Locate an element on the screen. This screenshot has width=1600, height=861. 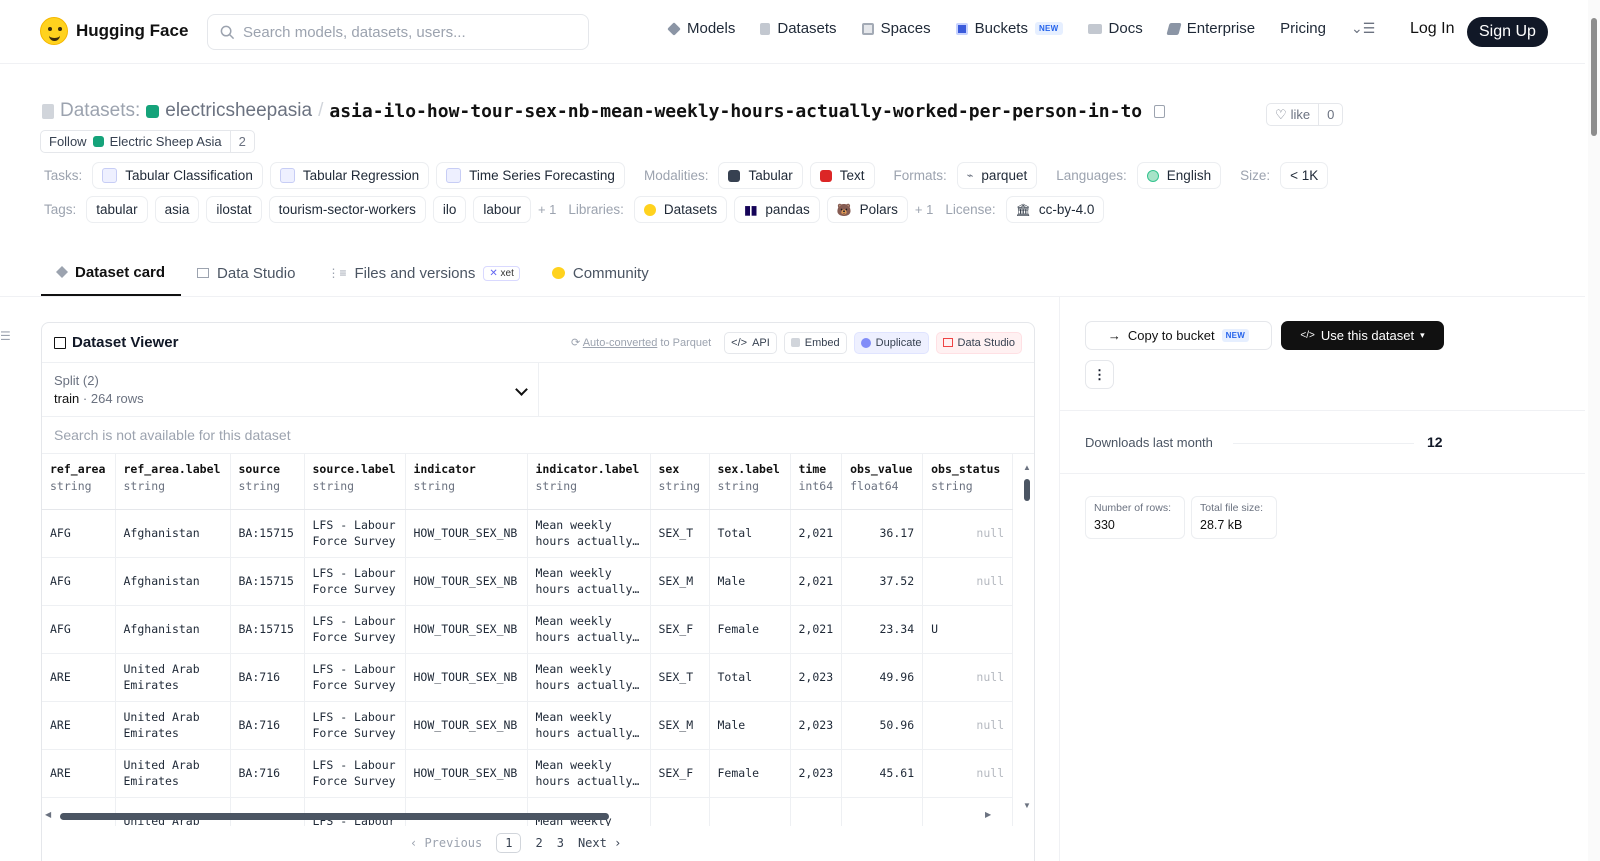
column-name: indicator is located at coordinates (444, 469).